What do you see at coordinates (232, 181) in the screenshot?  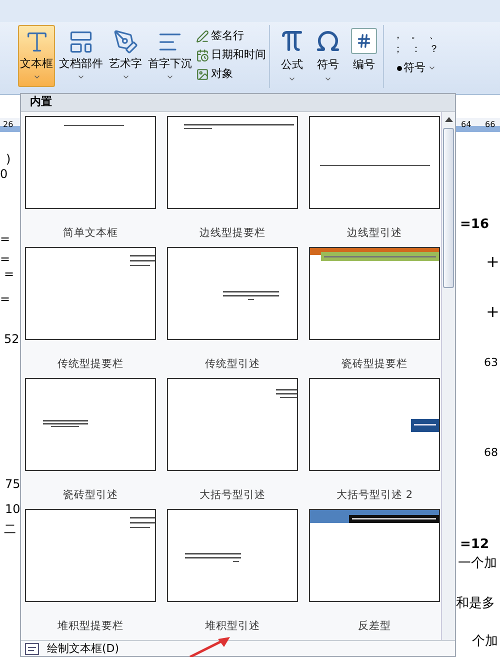 I see `textbox-template: 边线型提要栏` at bounding box center [232, 181].